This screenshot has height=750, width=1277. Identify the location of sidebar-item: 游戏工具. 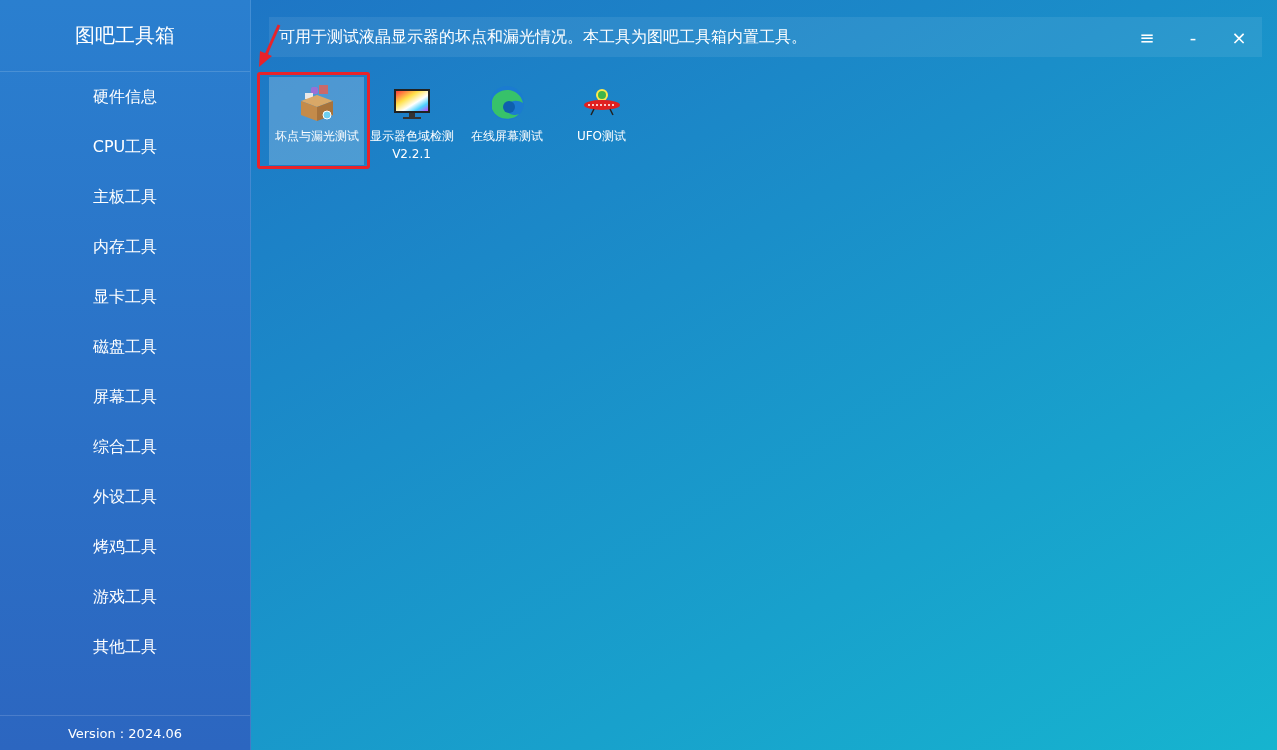
(125, 597).